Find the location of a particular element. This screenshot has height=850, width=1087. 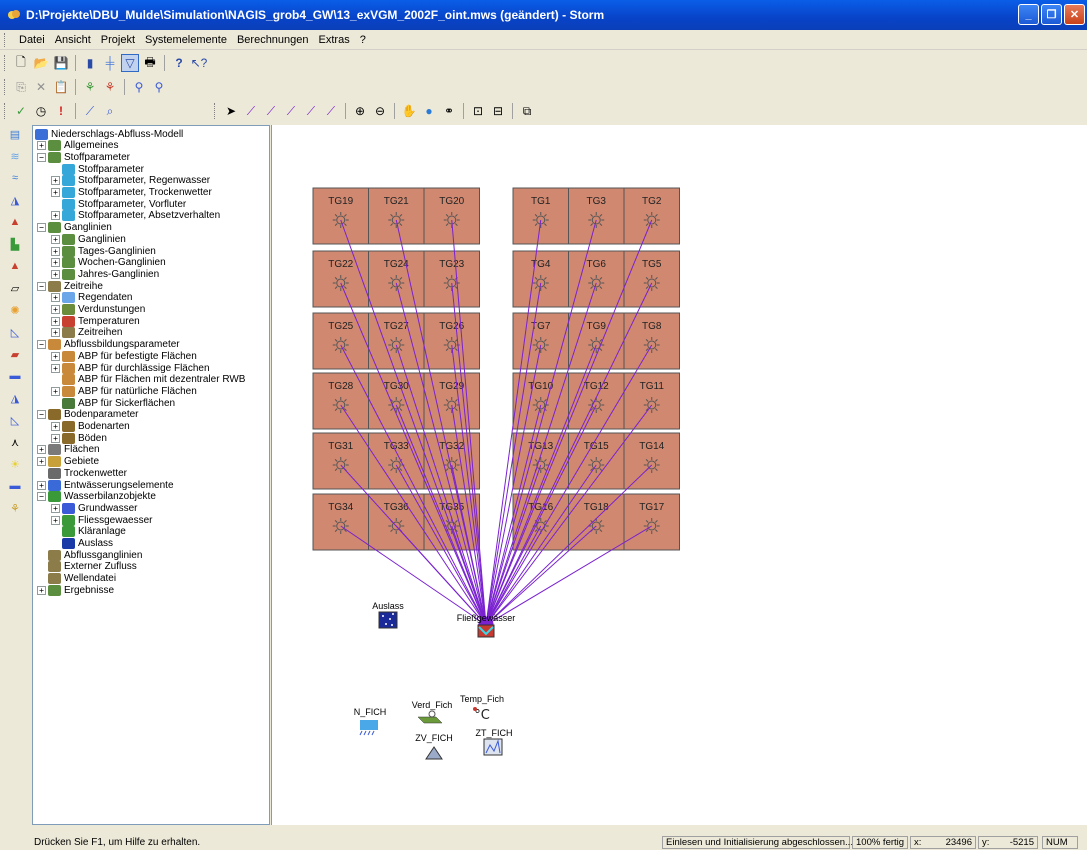

connect-icon-1: ⟋ is located at coordinates (251, 111).